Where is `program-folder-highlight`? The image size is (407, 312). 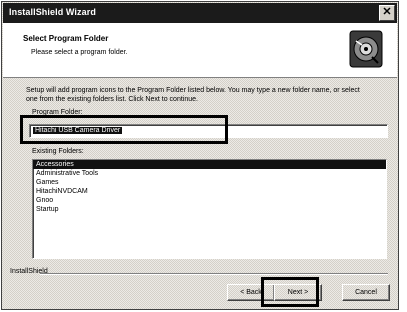
program-folder-highlight is located at coordinates (124, 129).